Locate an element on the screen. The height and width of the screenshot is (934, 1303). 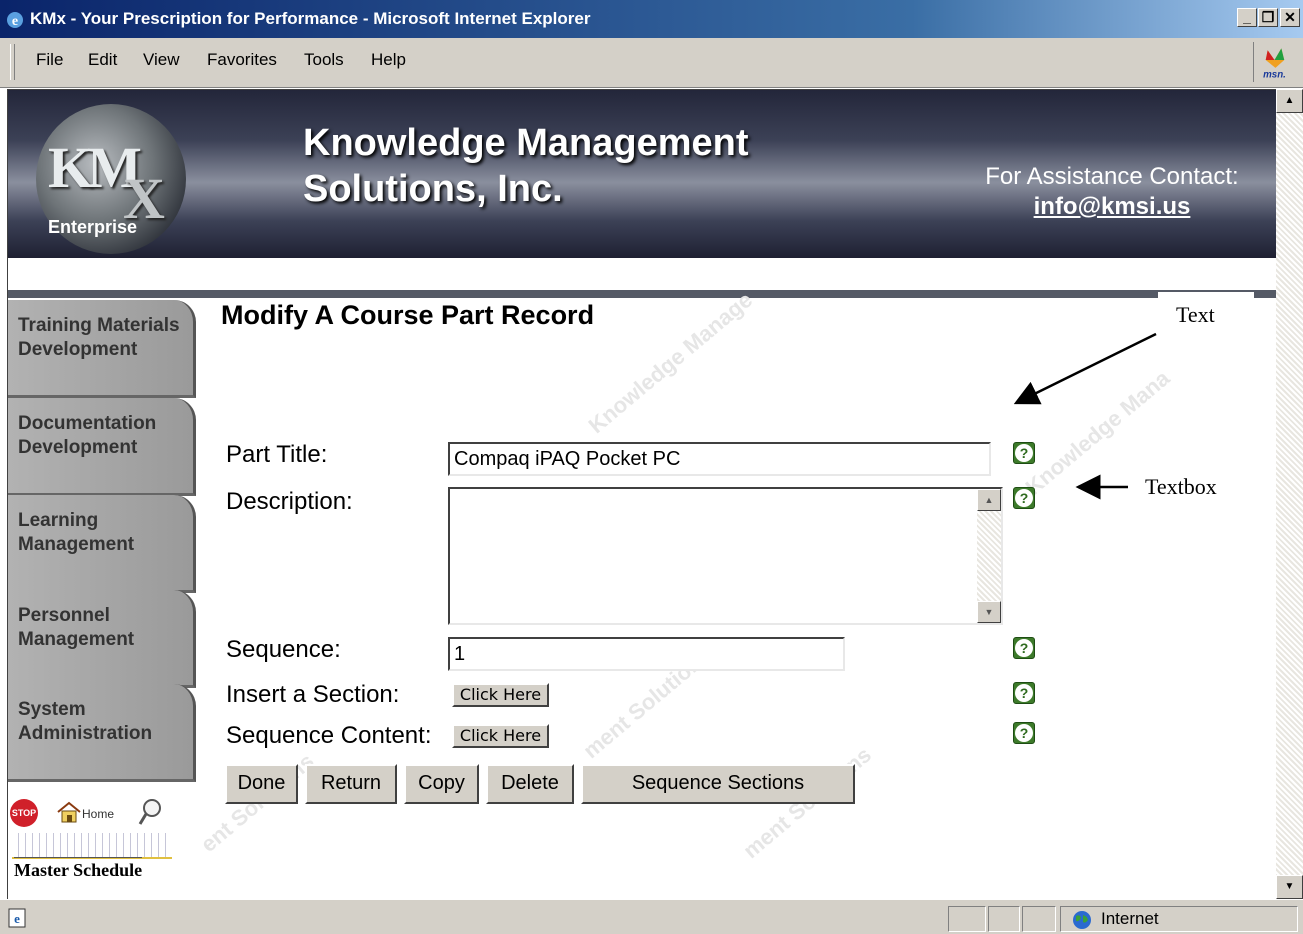
header-divider is located at coordinates (642, 294).